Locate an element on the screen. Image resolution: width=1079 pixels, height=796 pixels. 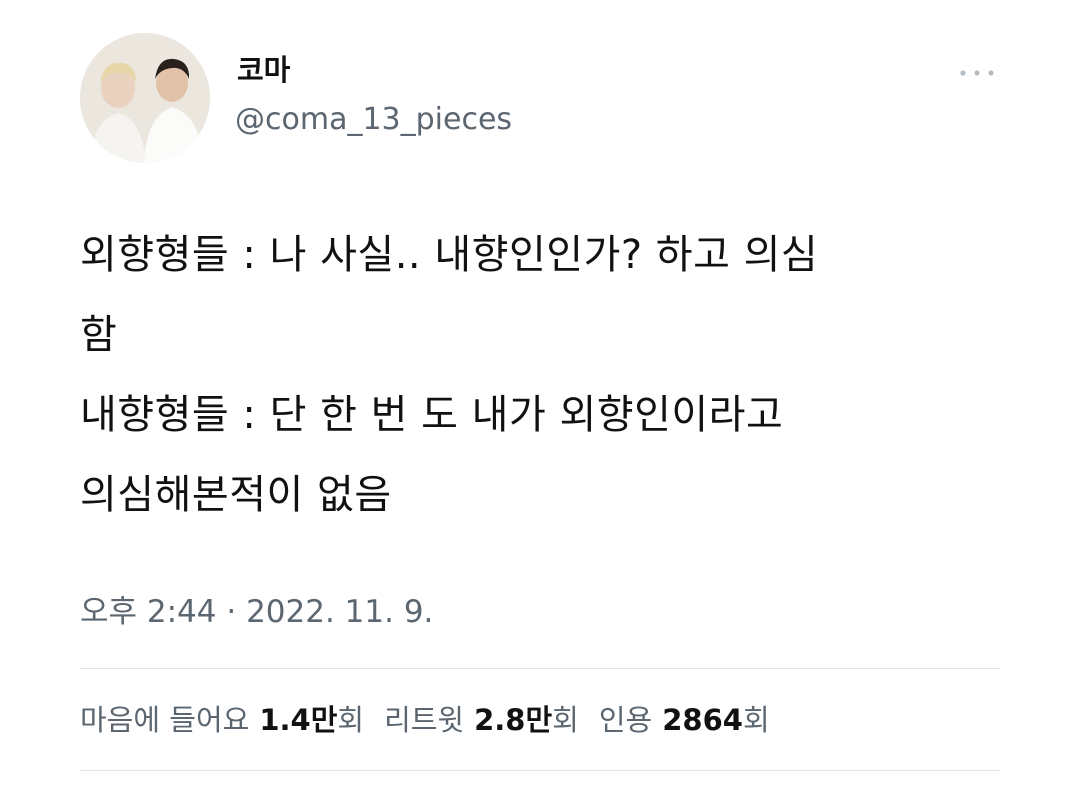
likes-stat: 마음에 들어요 1.4 만 회 is located at coordinates (222, 720).